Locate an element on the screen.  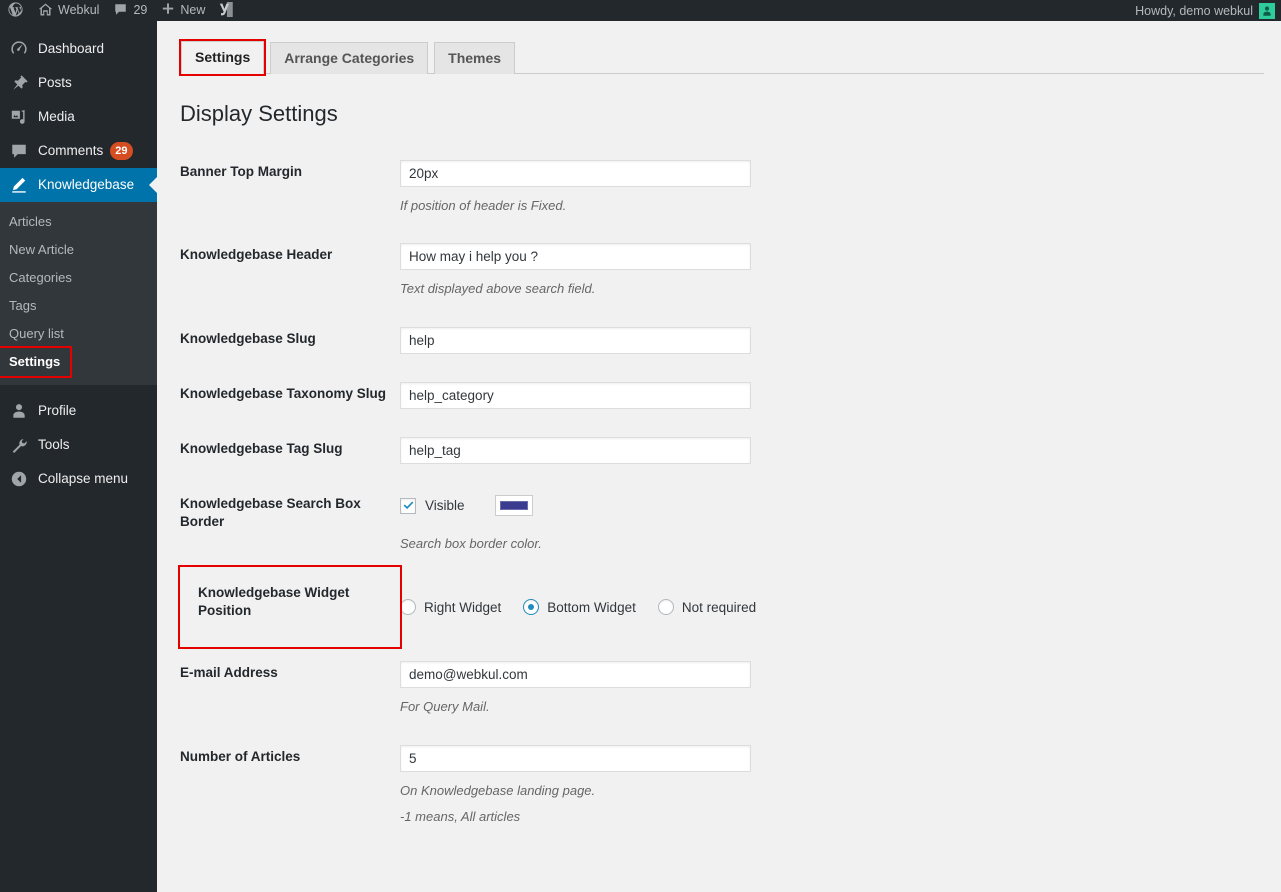
dashboard-icon is located at coordinates (19, 49).